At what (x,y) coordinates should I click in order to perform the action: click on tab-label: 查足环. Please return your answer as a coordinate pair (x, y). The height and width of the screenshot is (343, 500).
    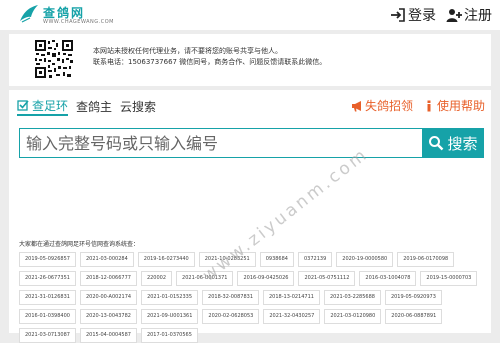
    Looking at the image, I should click on (50, 105).